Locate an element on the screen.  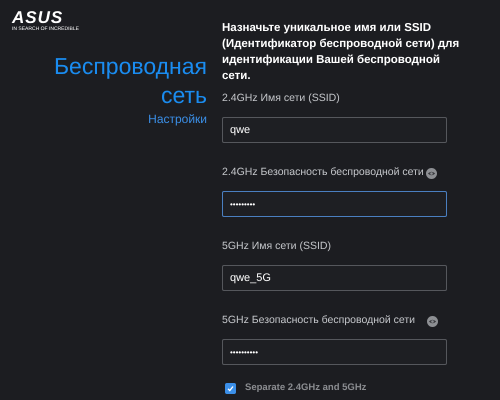
checkbox is located at coordinates (230, 388).